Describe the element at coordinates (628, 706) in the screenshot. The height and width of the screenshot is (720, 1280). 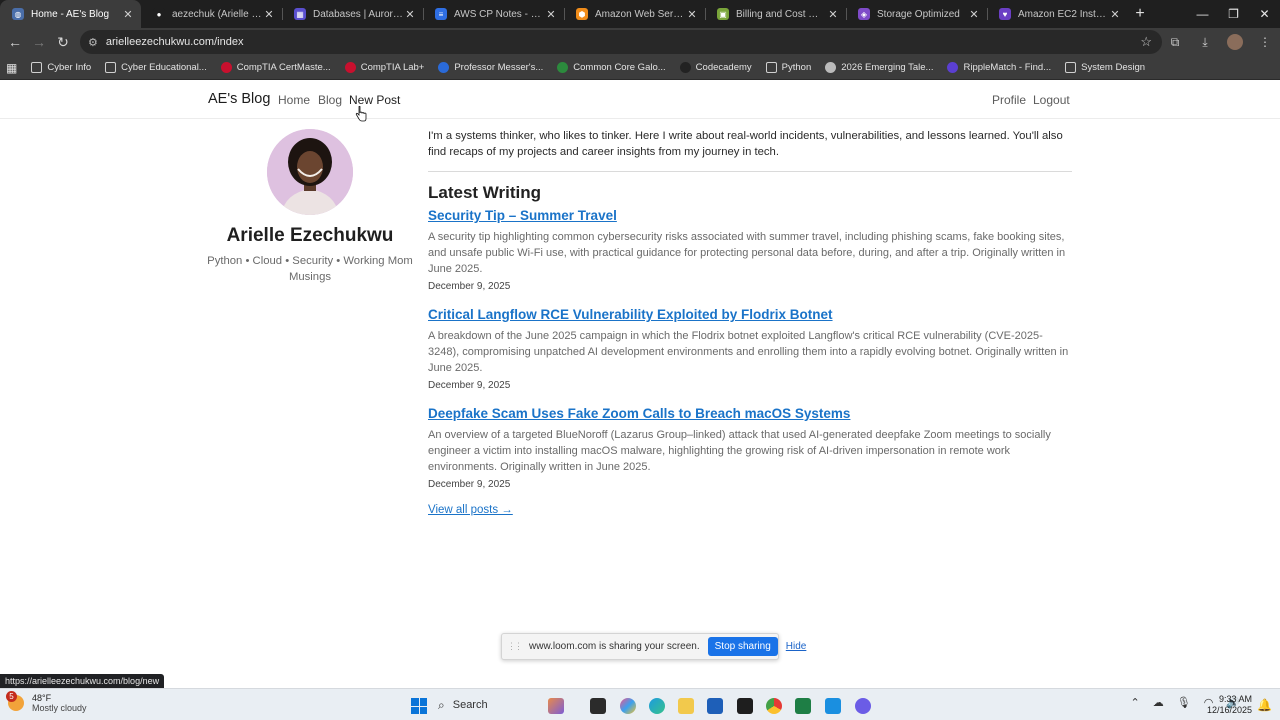
I see `copilot-icon` at that location.